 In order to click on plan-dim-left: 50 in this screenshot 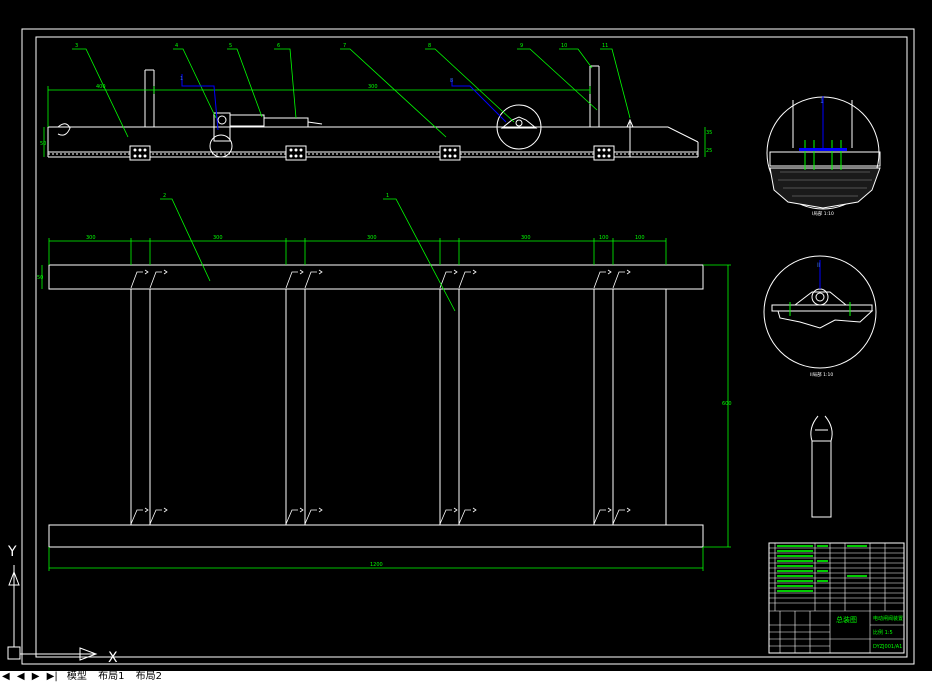, I will do `click(40, 278)`.